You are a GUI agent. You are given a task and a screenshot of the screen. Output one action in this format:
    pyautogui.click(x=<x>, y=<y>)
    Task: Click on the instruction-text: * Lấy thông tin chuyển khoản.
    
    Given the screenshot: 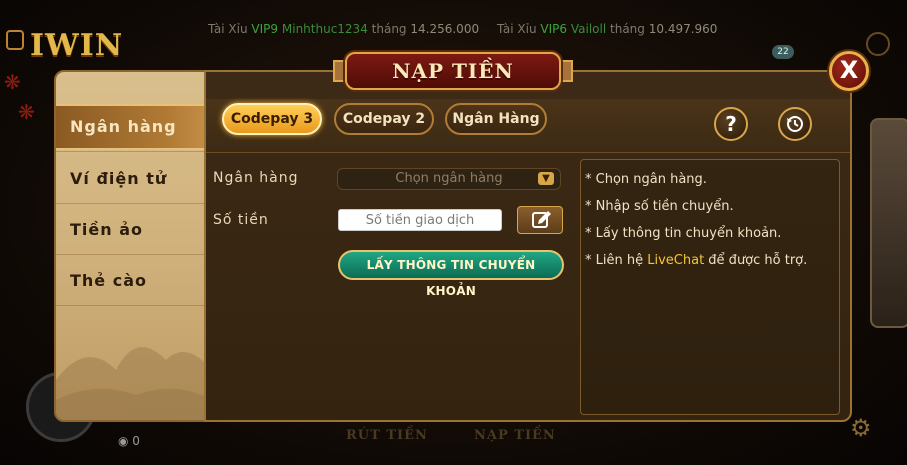 What is the action you would take?
    pyautogui.click(x=683, y=233)
    